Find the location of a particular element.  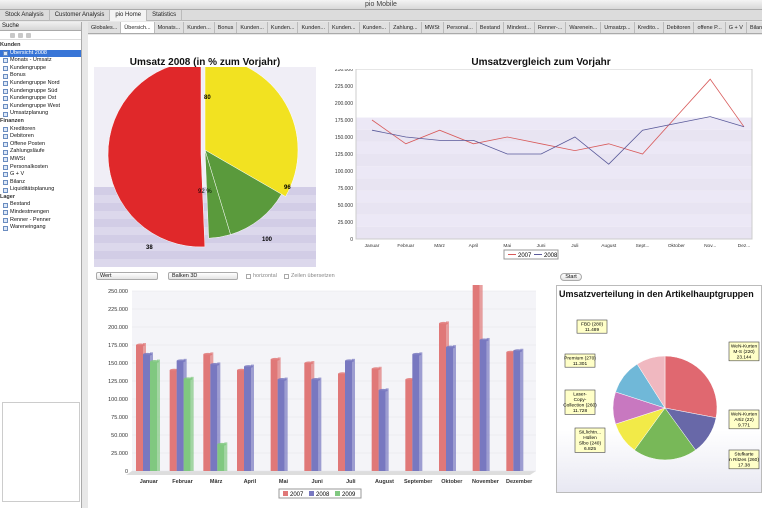

callout-text: 9.771 is located at coordinates (744, 426).